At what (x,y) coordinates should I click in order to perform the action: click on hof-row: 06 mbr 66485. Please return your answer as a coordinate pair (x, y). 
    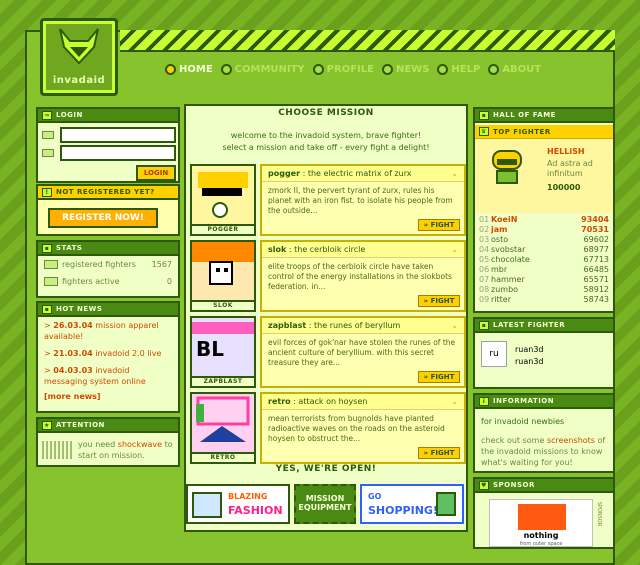
    Looking at the image, I should click on (544, 270).